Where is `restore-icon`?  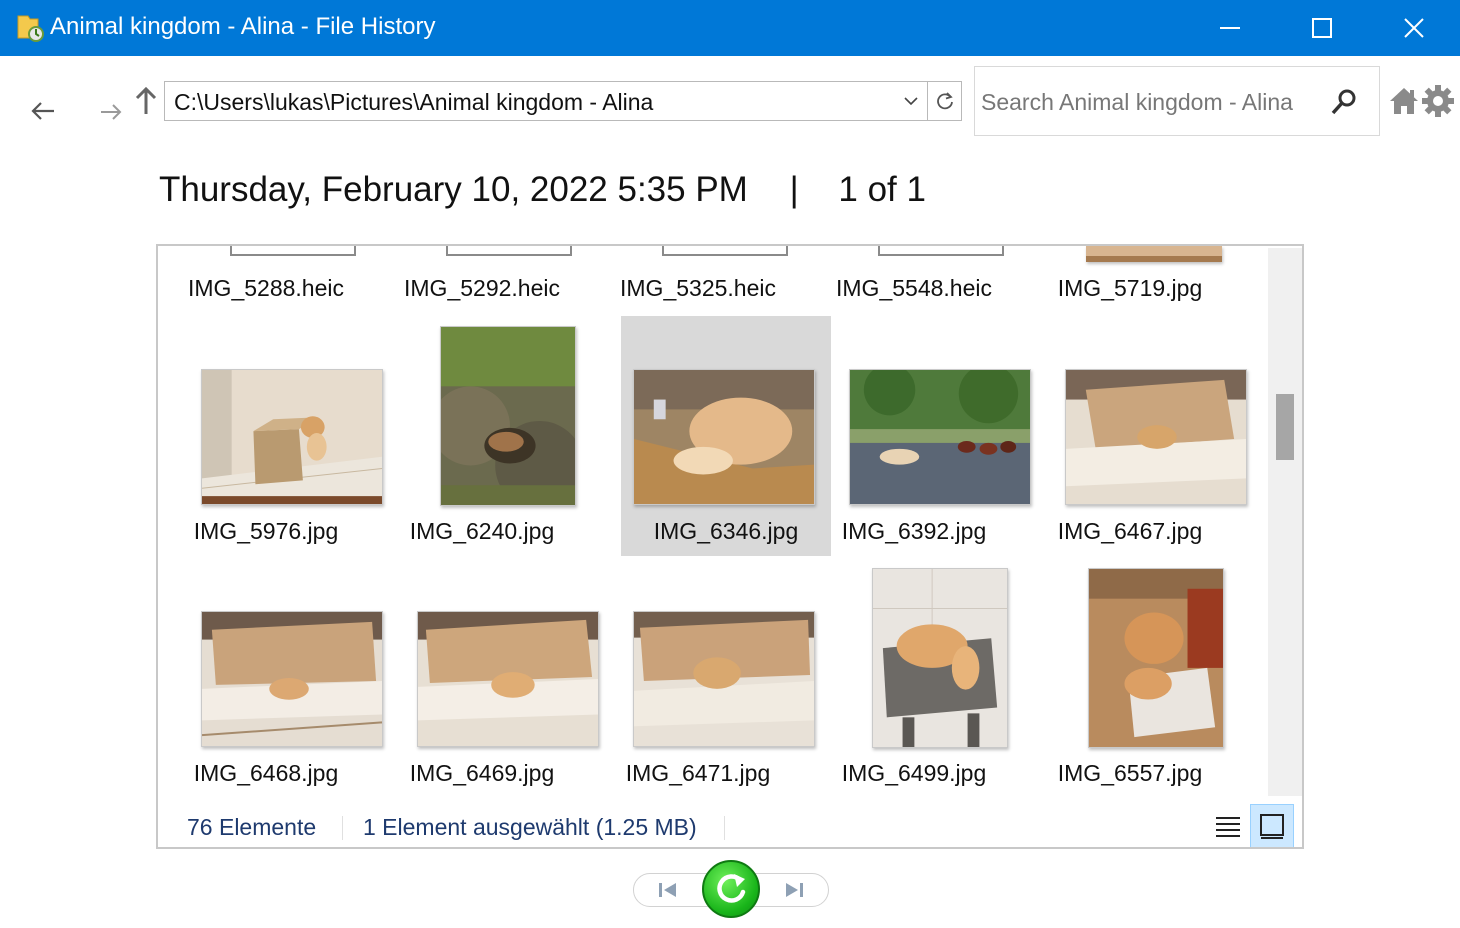
restore-icon is located at coordinates (731, 888).